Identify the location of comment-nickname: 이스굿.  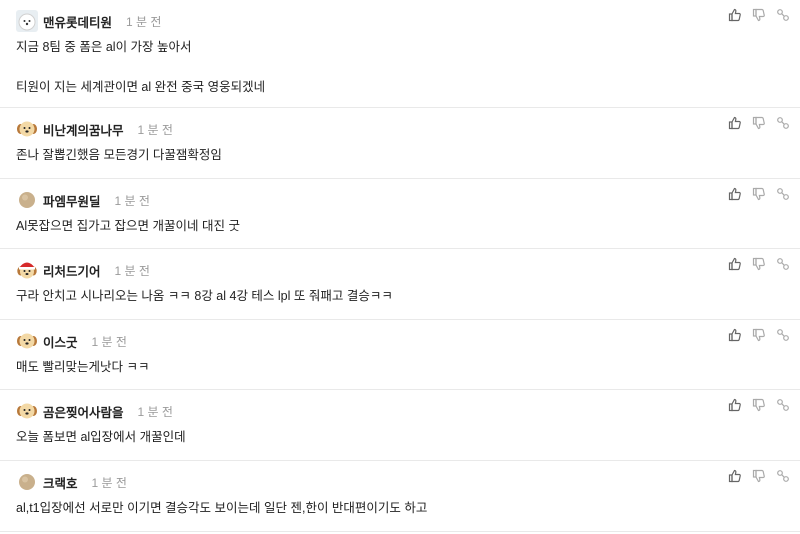
(60, 341).